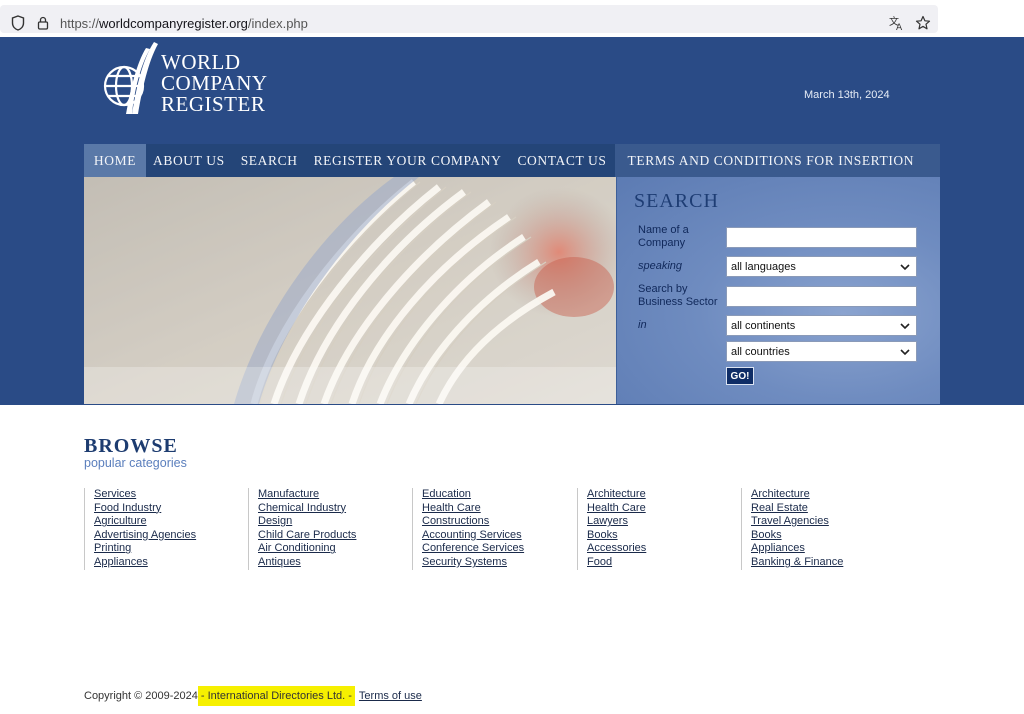 The width and height of the screenshot is (1024, 714). Describe the element at coordinates (201, 62) in the screenshot. I see `logo-line-1: WORLD` at that location.